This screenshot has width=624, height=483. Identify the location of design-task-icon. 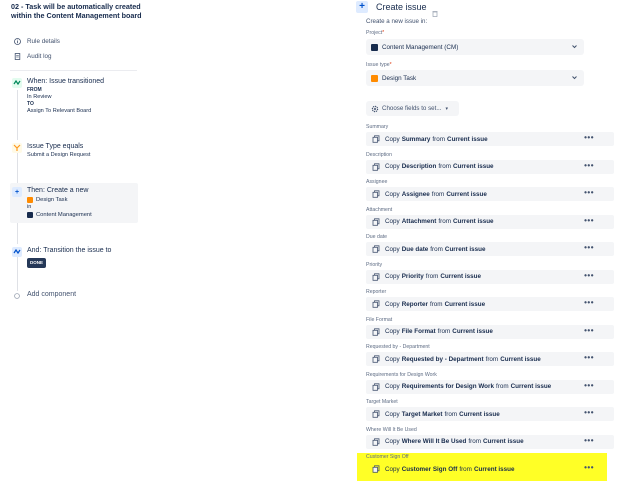
(30, 200).